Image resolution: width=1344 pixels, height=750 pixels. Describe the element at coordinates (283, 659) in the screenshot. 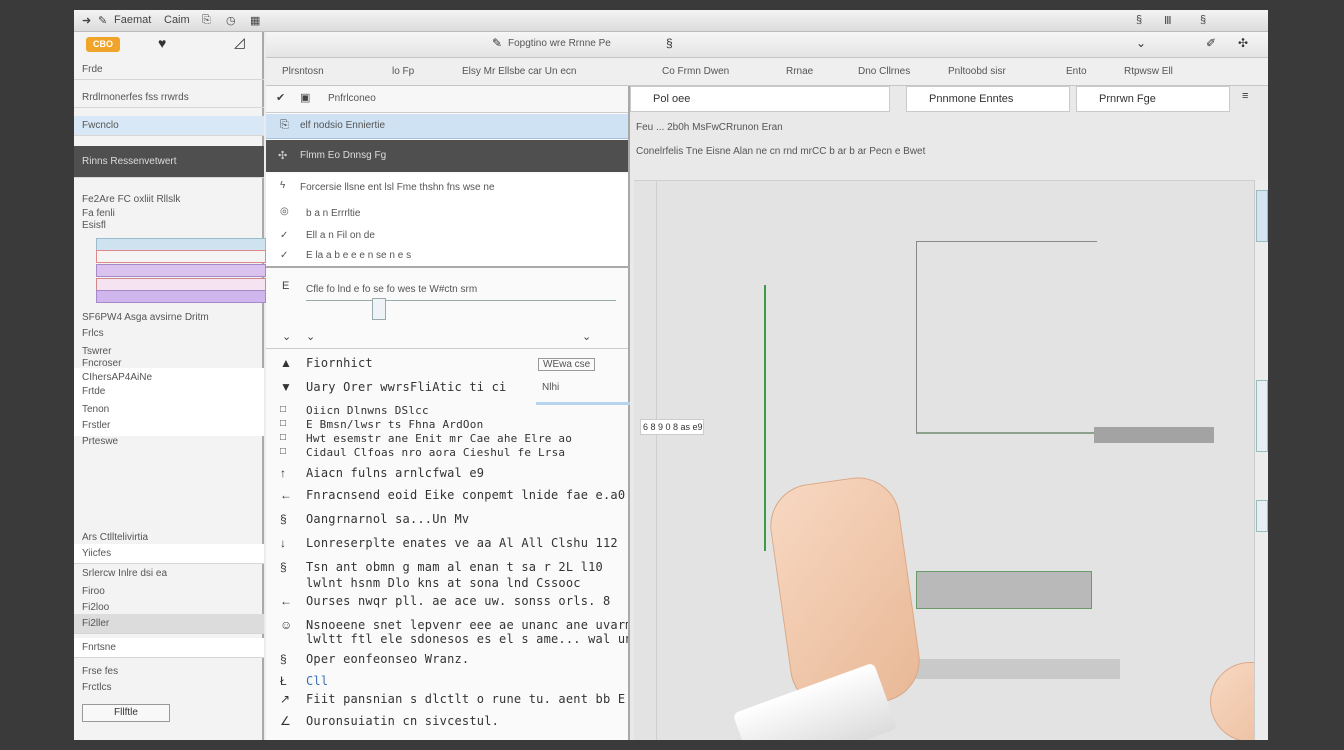

I see `section-icon: §` at that location.